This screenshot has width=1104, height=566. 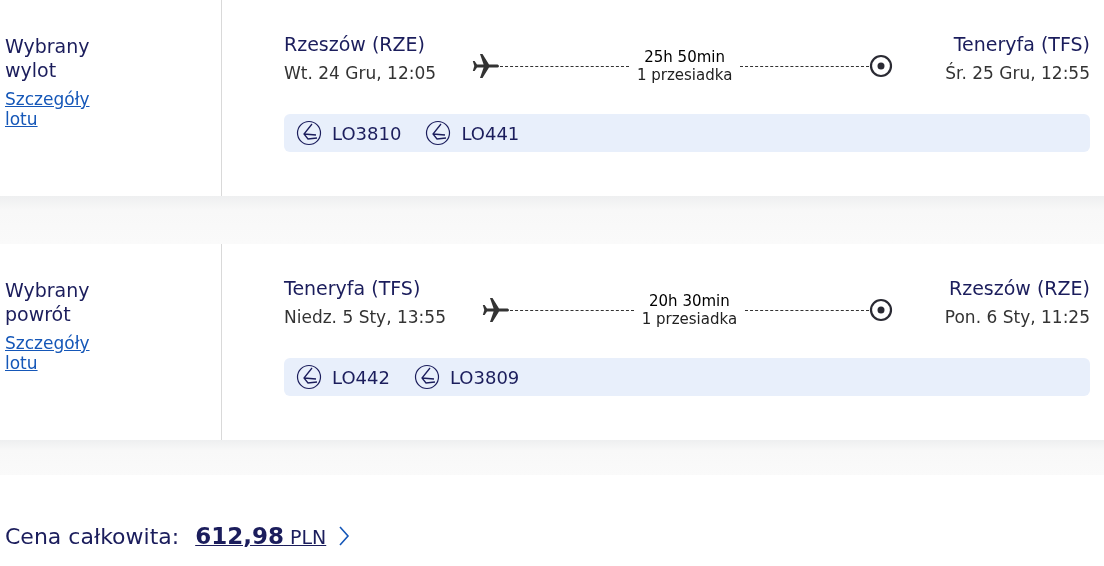 What do you see at coordinates (48, 302) in the screenshot?
I see `flight-label: Wybrany powrót` at bounding box center [48, 302].